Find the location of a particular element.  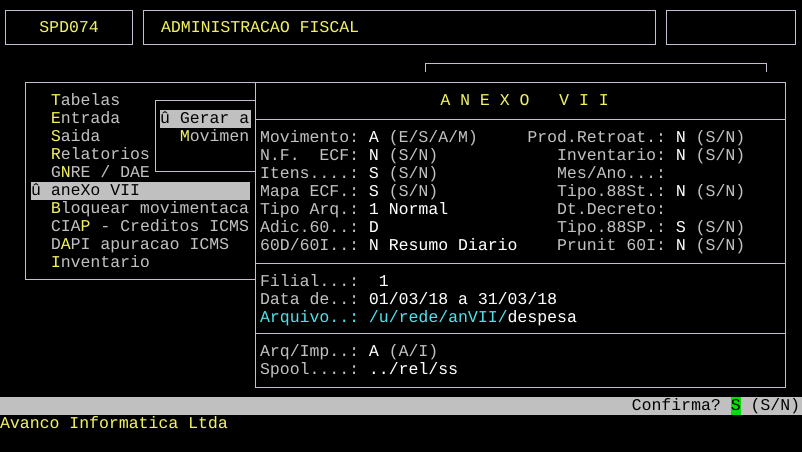

menu-item: GNRE / DAE is located at coordinates (90, 173).